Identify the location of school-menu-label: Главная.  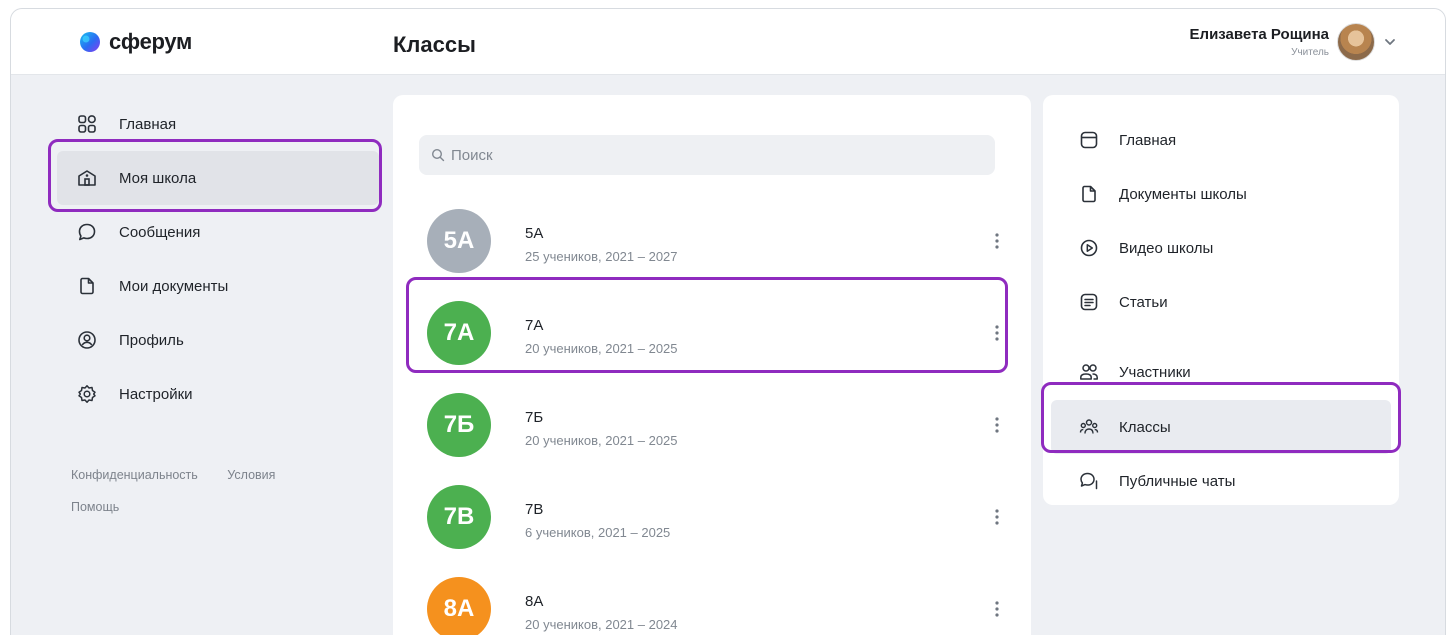
(1148, 140).